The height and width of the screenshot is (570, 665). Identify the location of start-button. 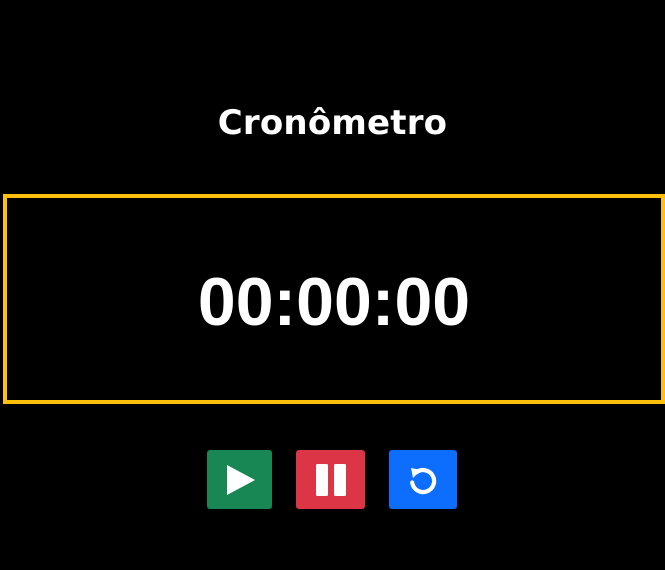
(239, 479).